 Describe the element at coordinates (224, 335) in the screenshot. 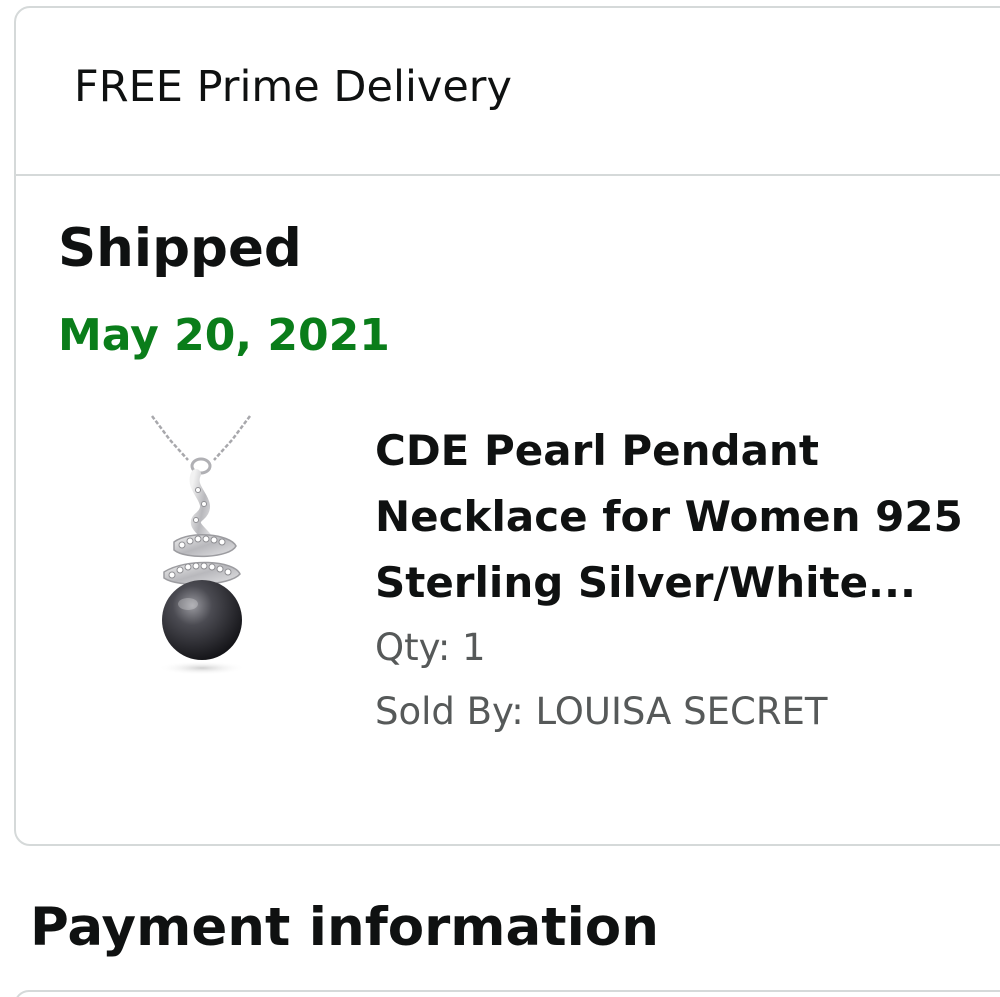

I see `shipment-date: May 20, 2021` at that location.